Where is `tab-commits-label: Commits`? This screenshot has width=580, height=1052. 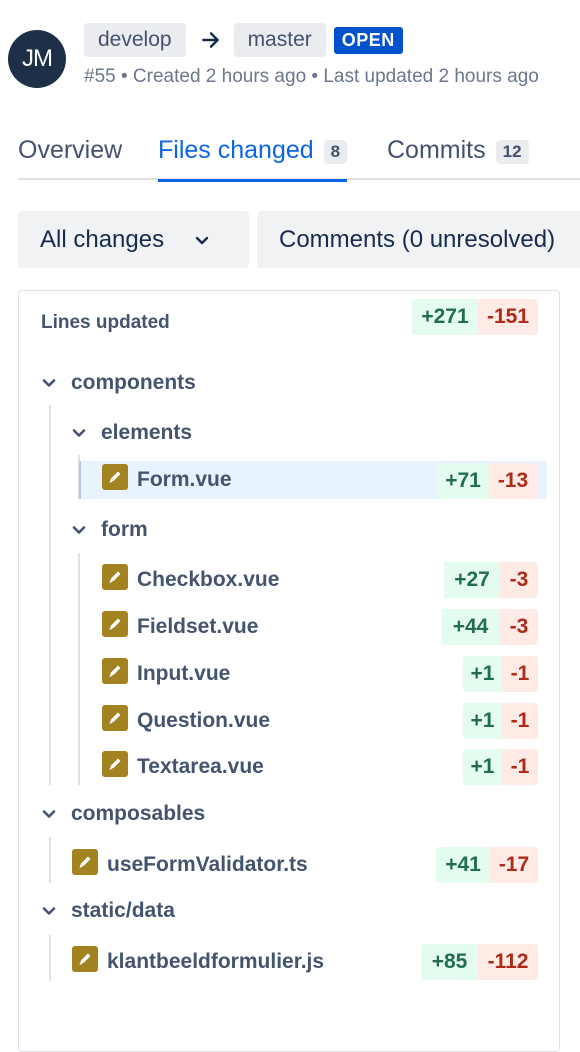
tab-commits-label: Commits is located at coordinates (436, 150).